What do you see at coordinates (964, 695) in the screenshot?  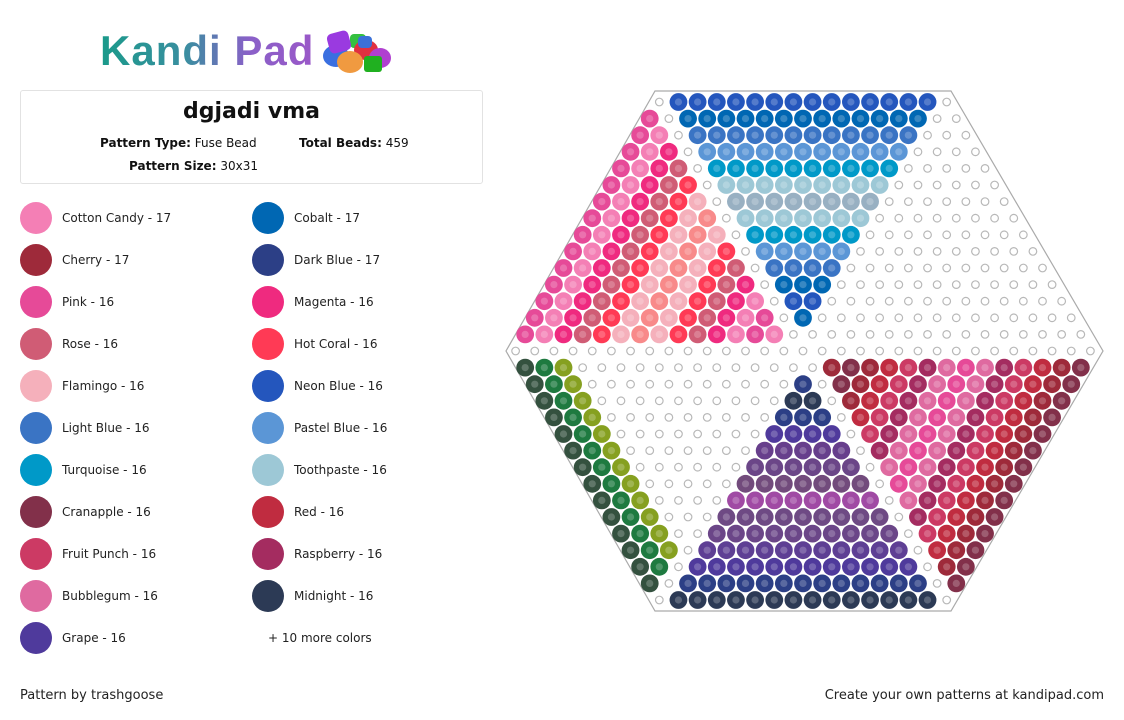 I see `kandipad-link: Create your own patterns at kandipad.com` at bounding box center [964, 695].